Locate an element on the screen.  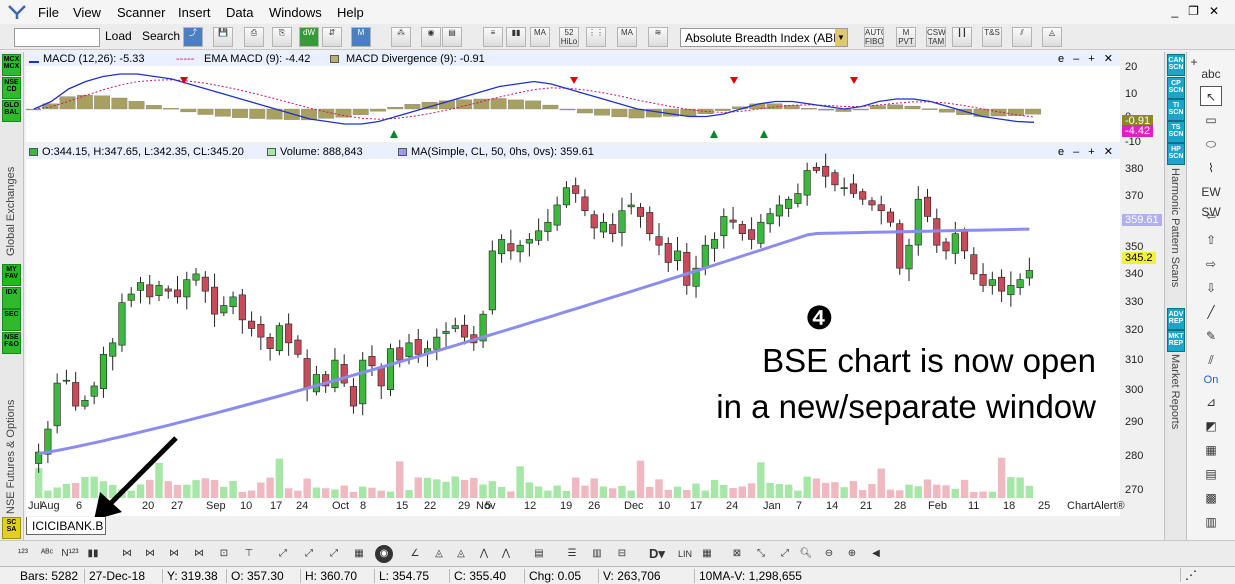
menu-file: File is located at coordinates (48, 12).